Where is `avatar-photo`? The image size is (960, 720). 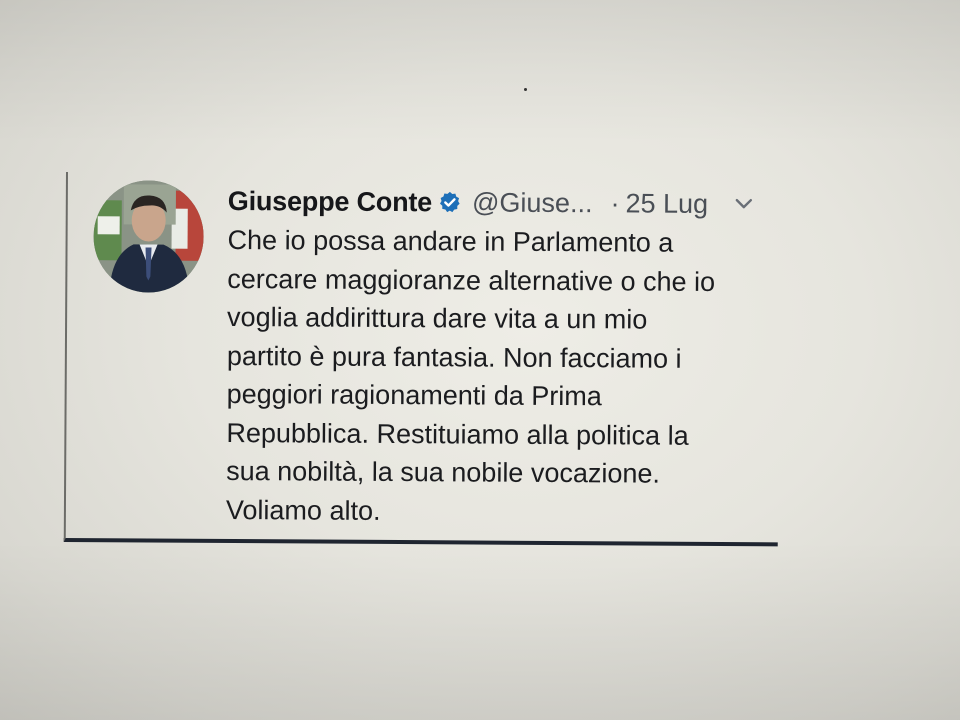
avatar-photo is located at coordinates (148, 236).